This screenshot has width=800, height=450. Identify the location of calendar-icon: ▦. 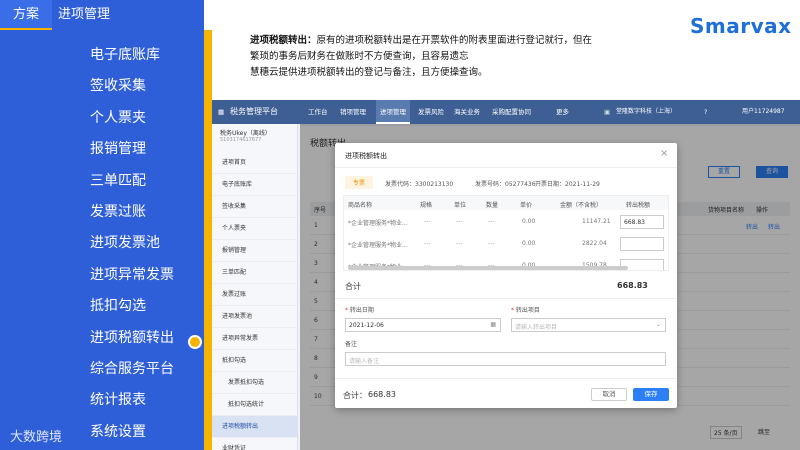
(493, 324).